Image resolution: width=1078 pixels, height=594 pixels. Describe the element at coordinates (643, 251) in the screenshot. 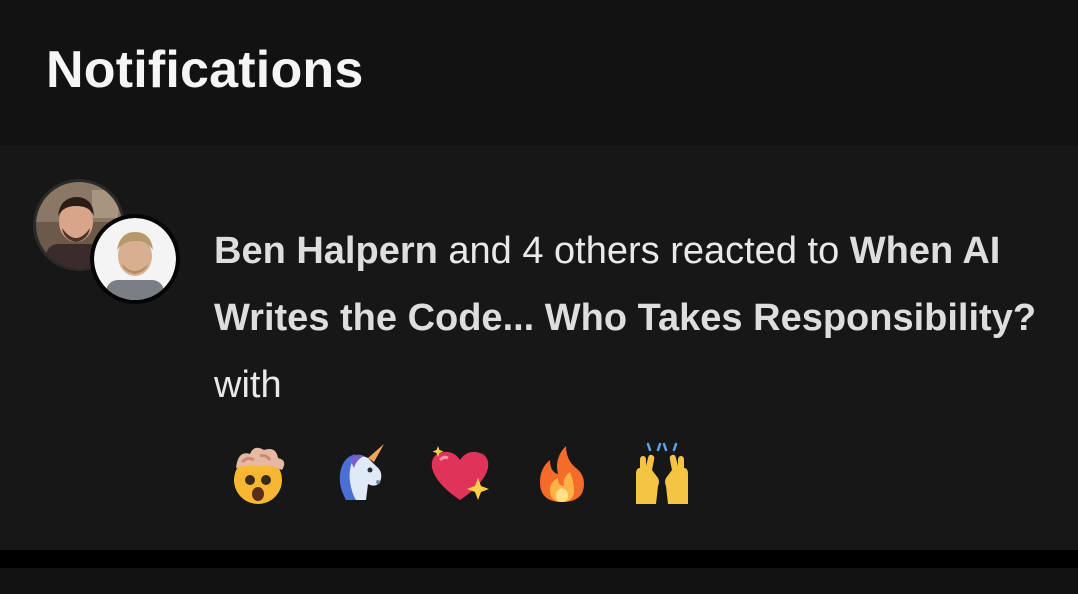

I see `message-text: and 4 others reacted to` at that location.